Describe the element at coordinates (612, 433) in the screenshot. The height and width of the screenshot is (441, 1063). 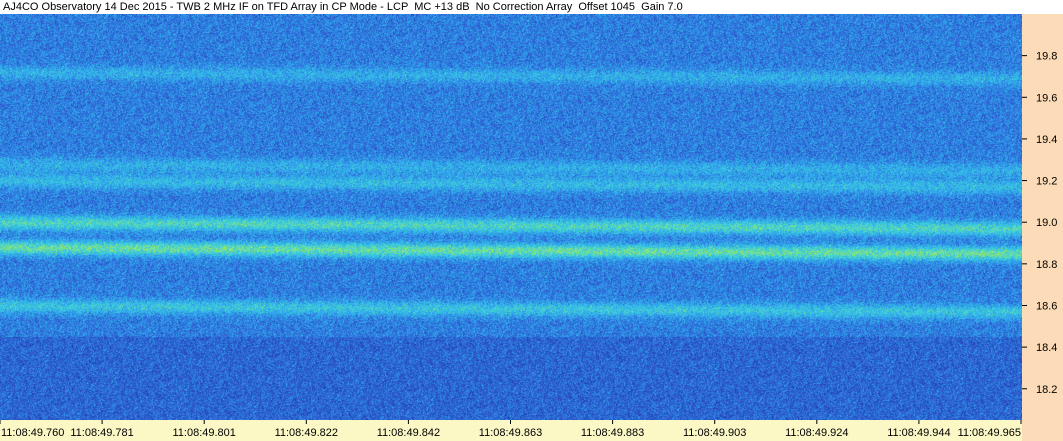
I see `x-tick-label: 11:08:49.883` at that location.